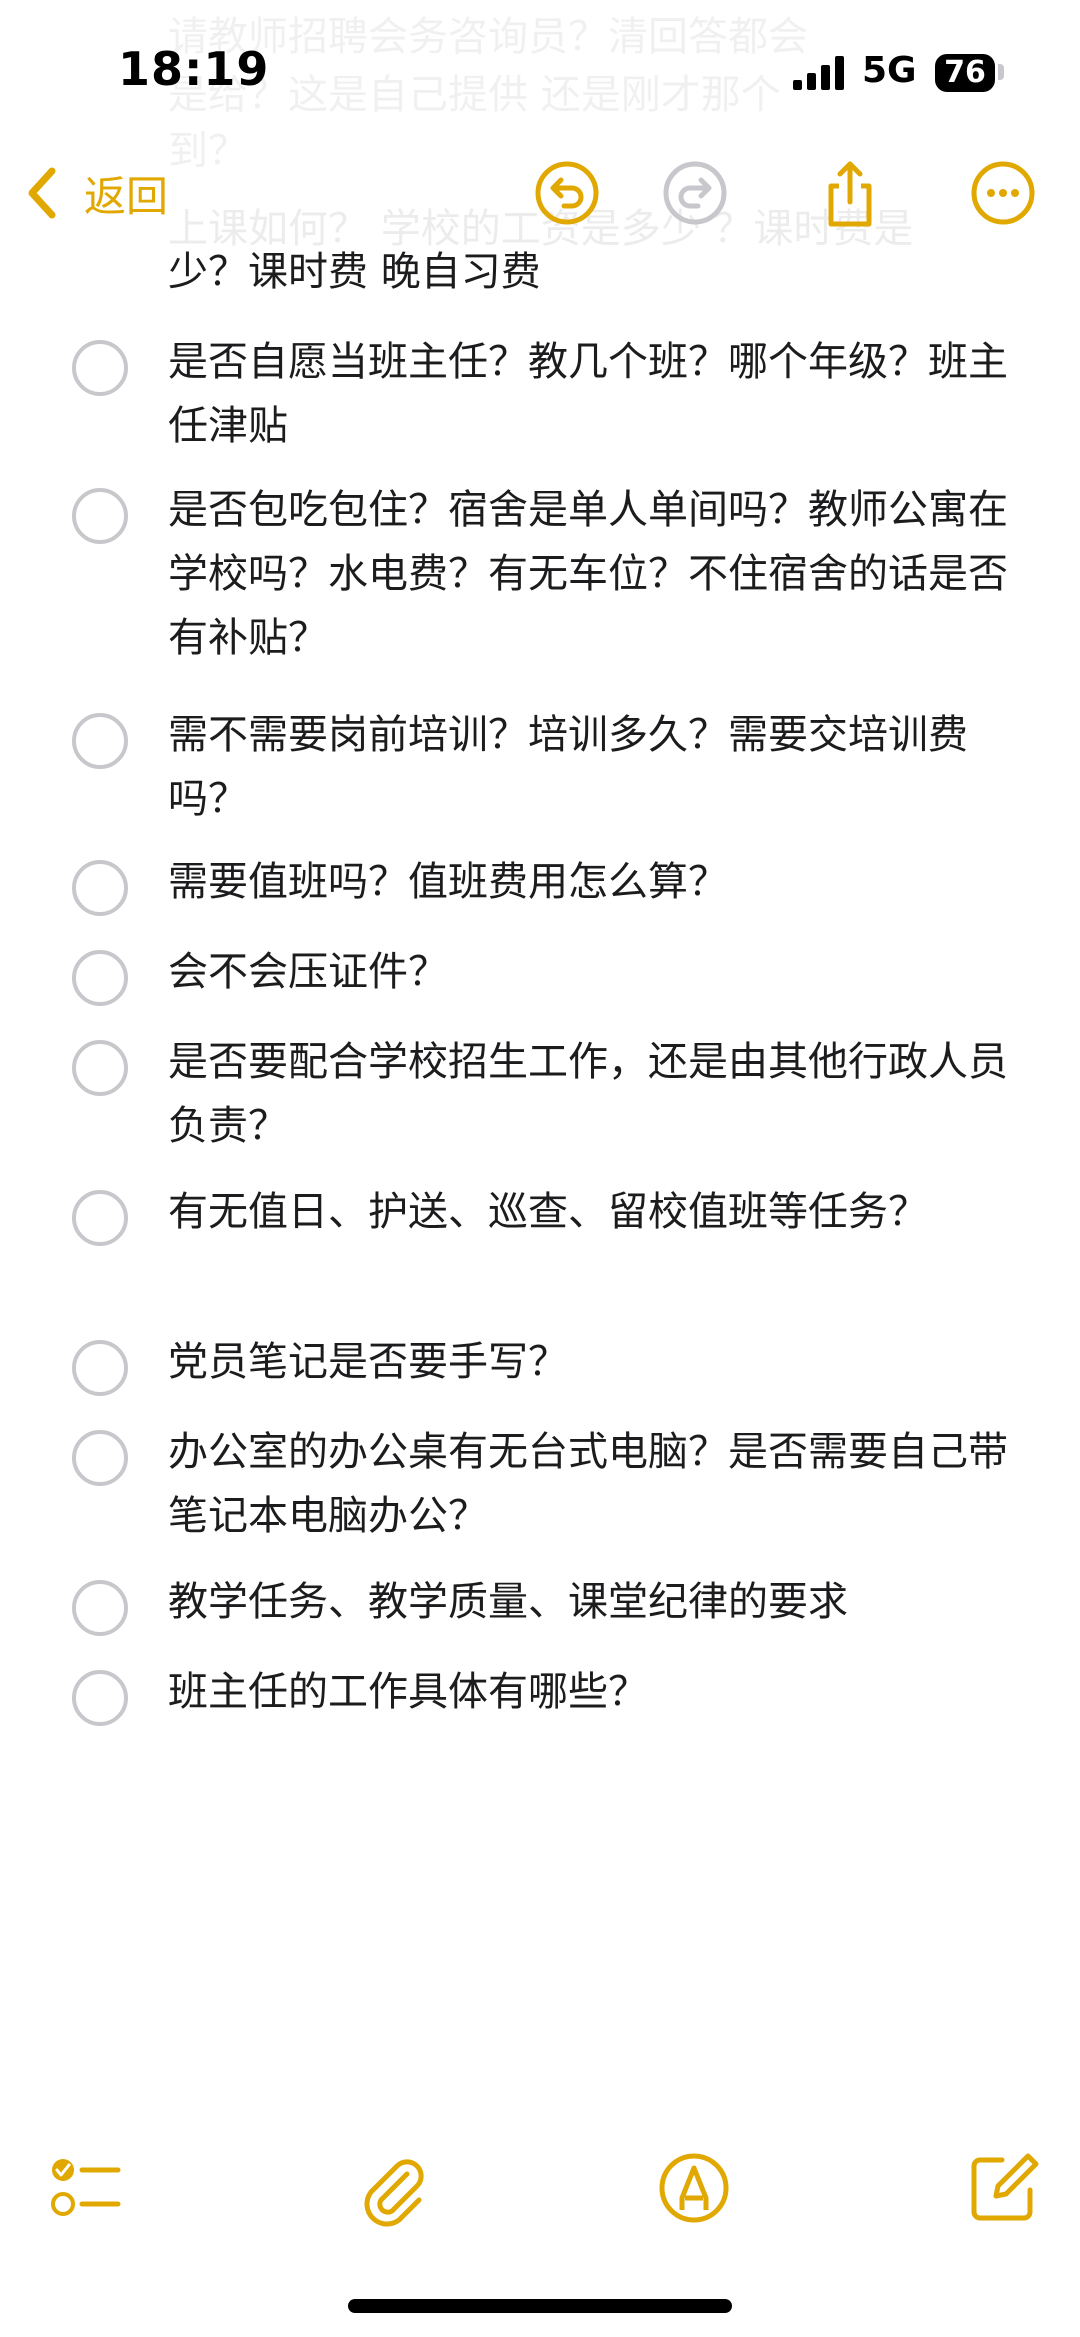  I want to click on checklist-item-text: 办公室的办公桌有无台式电脑？是否需要自己带笔记本电脑办公？, so click(593, 1484).